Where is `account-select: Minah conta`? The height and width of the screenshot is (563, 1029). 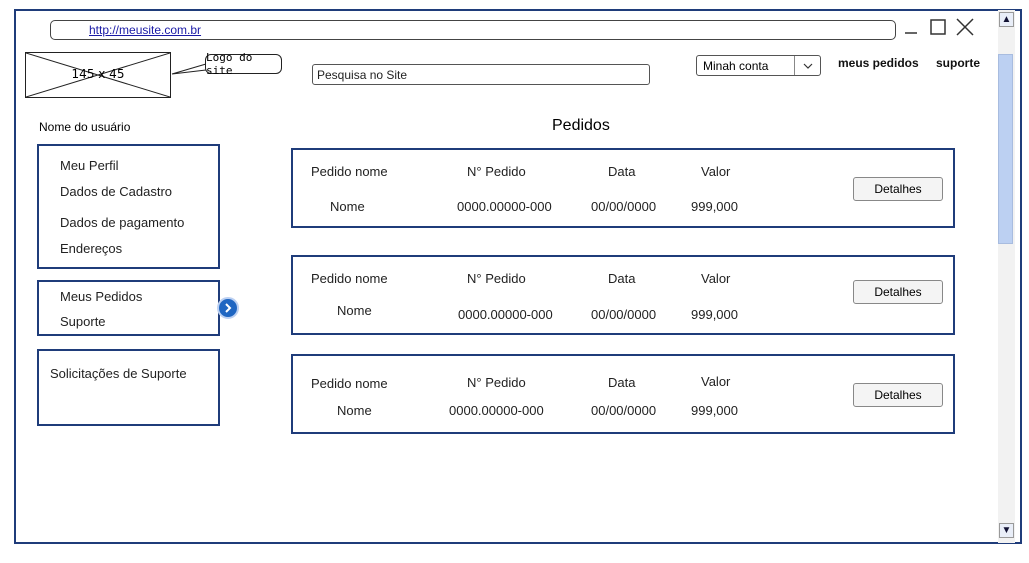 account-select: Minah conta is located at coordinates (758, 65).